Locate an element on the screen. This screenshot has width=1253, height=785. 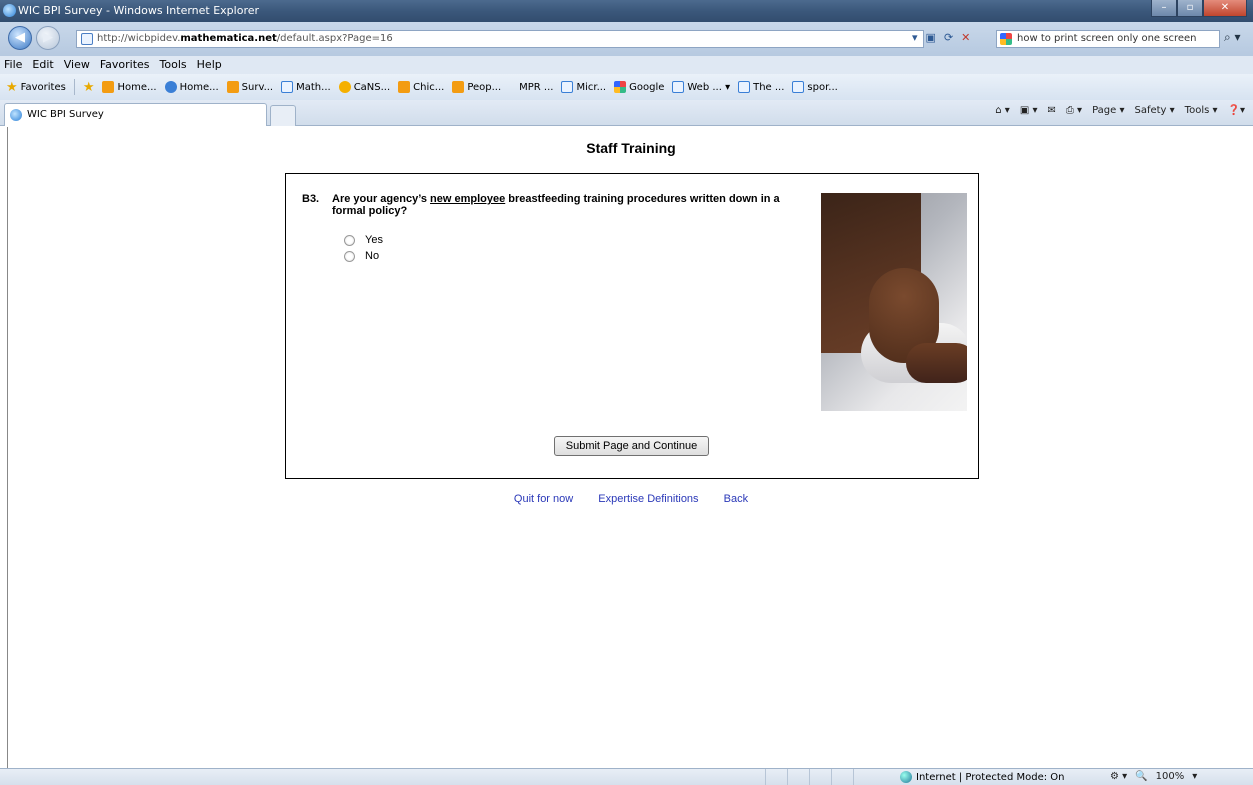
quit-link: Quit for now is located at coordinates (543, 499).